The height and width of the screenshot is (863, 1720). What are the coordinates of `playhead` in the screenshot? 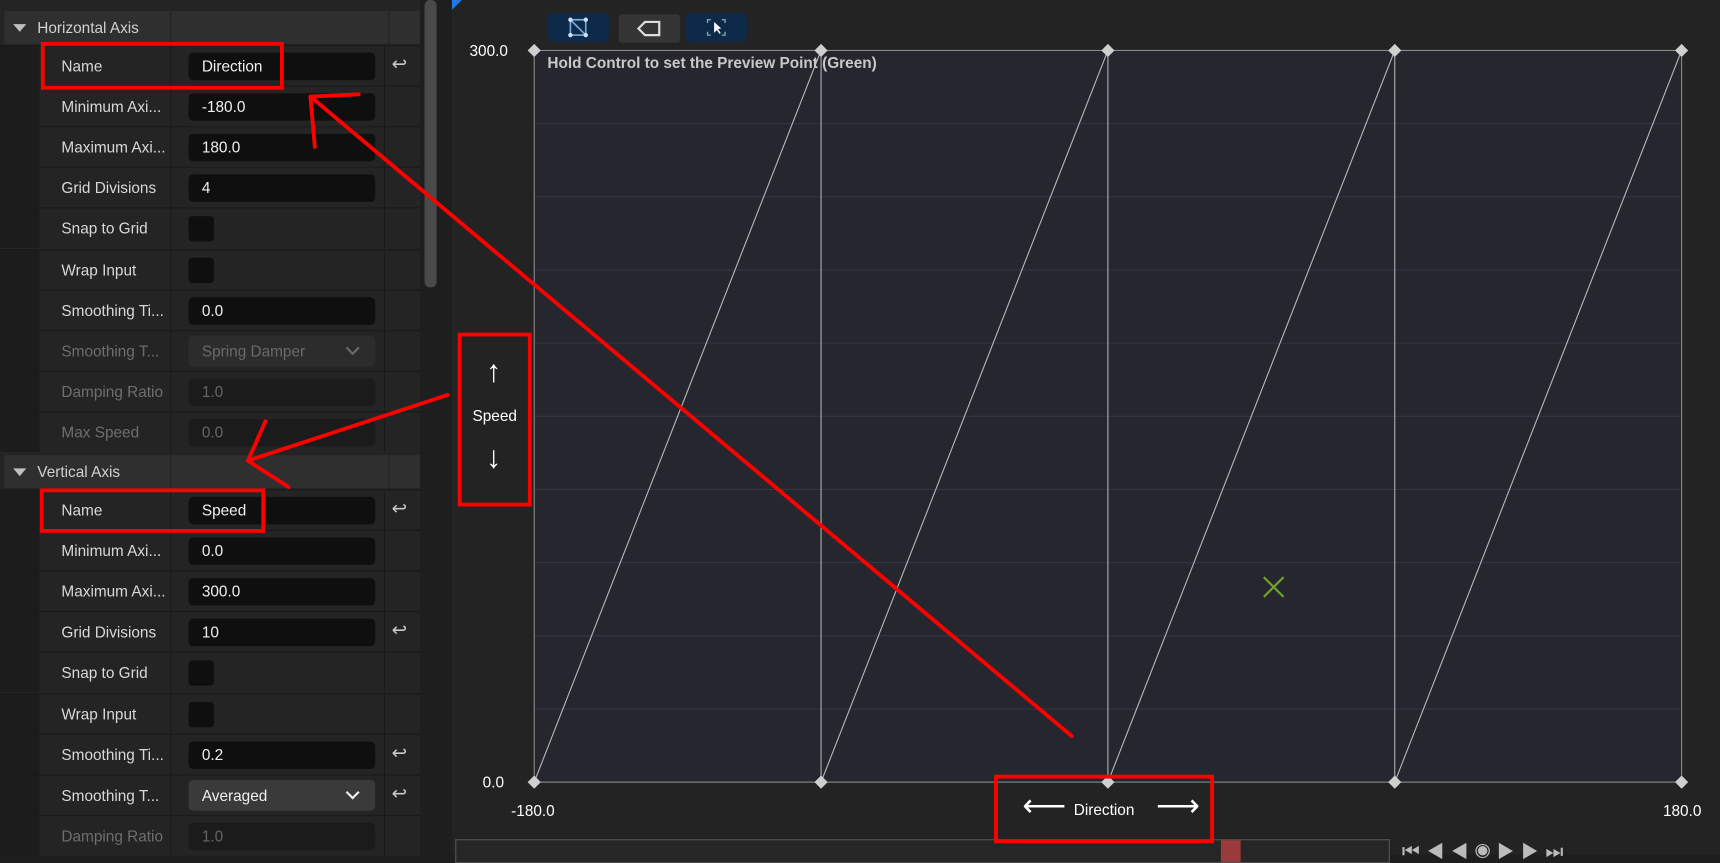 It's located at (1230, 851).